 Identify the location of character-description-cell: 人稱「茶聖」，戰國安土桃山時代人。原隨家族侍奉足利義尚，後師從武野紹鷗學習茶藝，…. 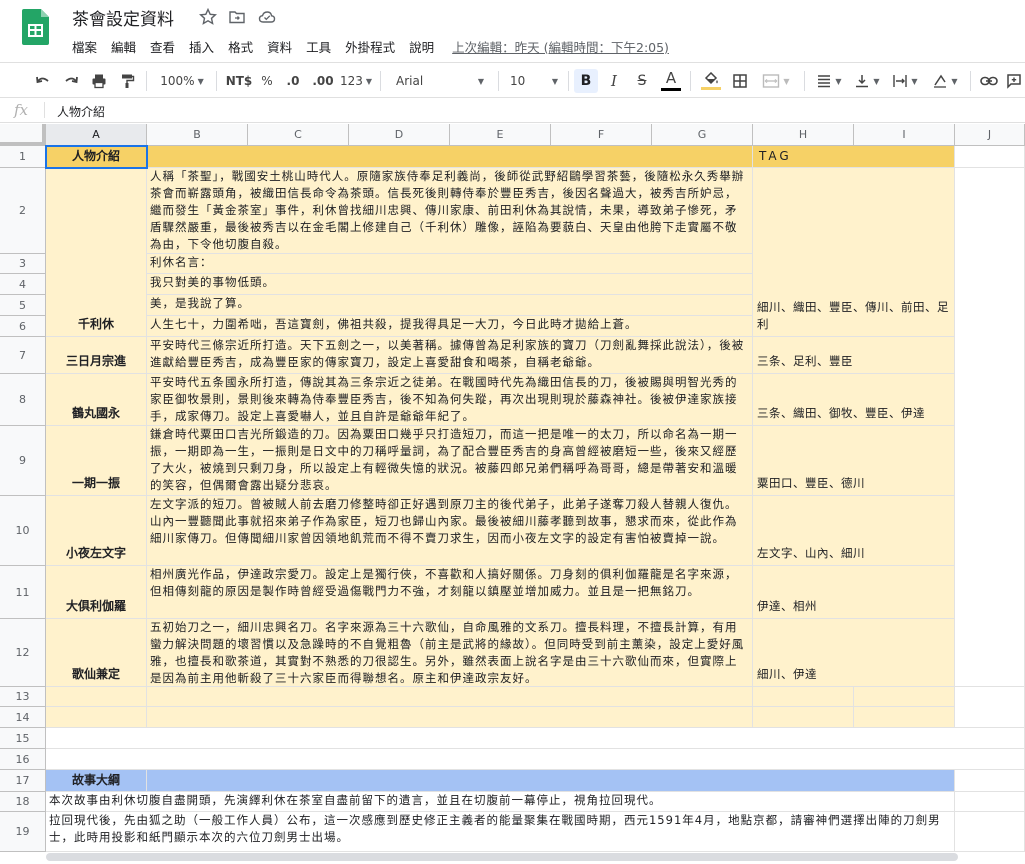
(450, 211).